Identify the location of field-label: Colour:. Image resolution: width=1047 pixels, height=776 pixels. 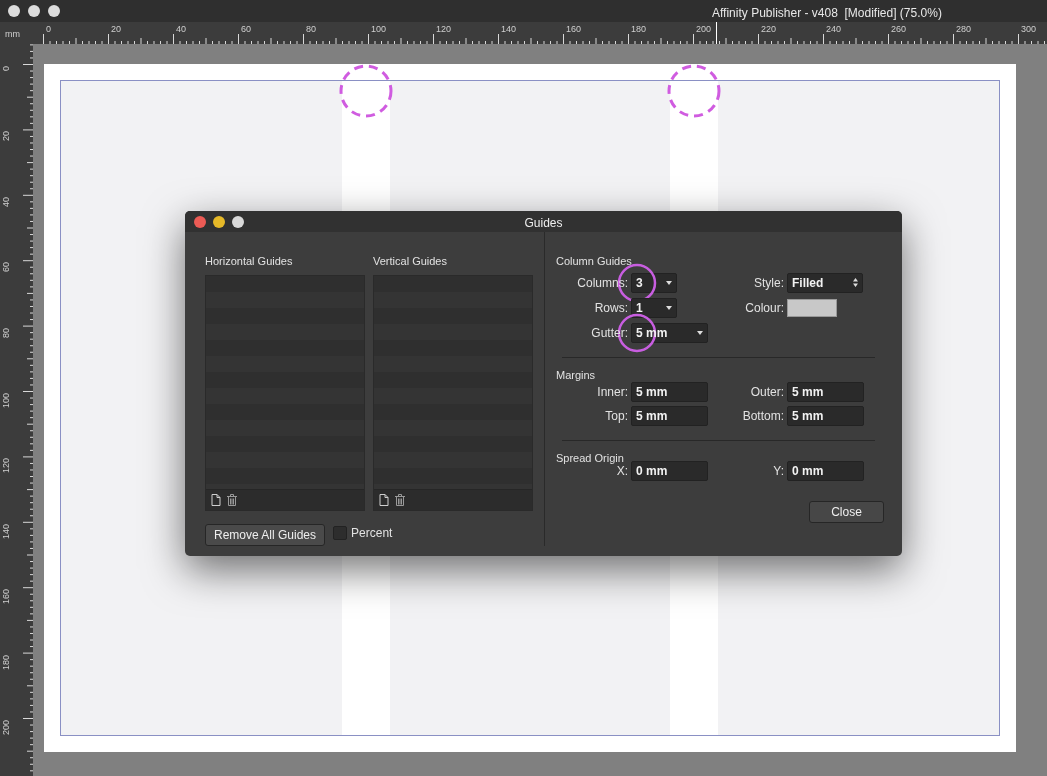
(764, 308).